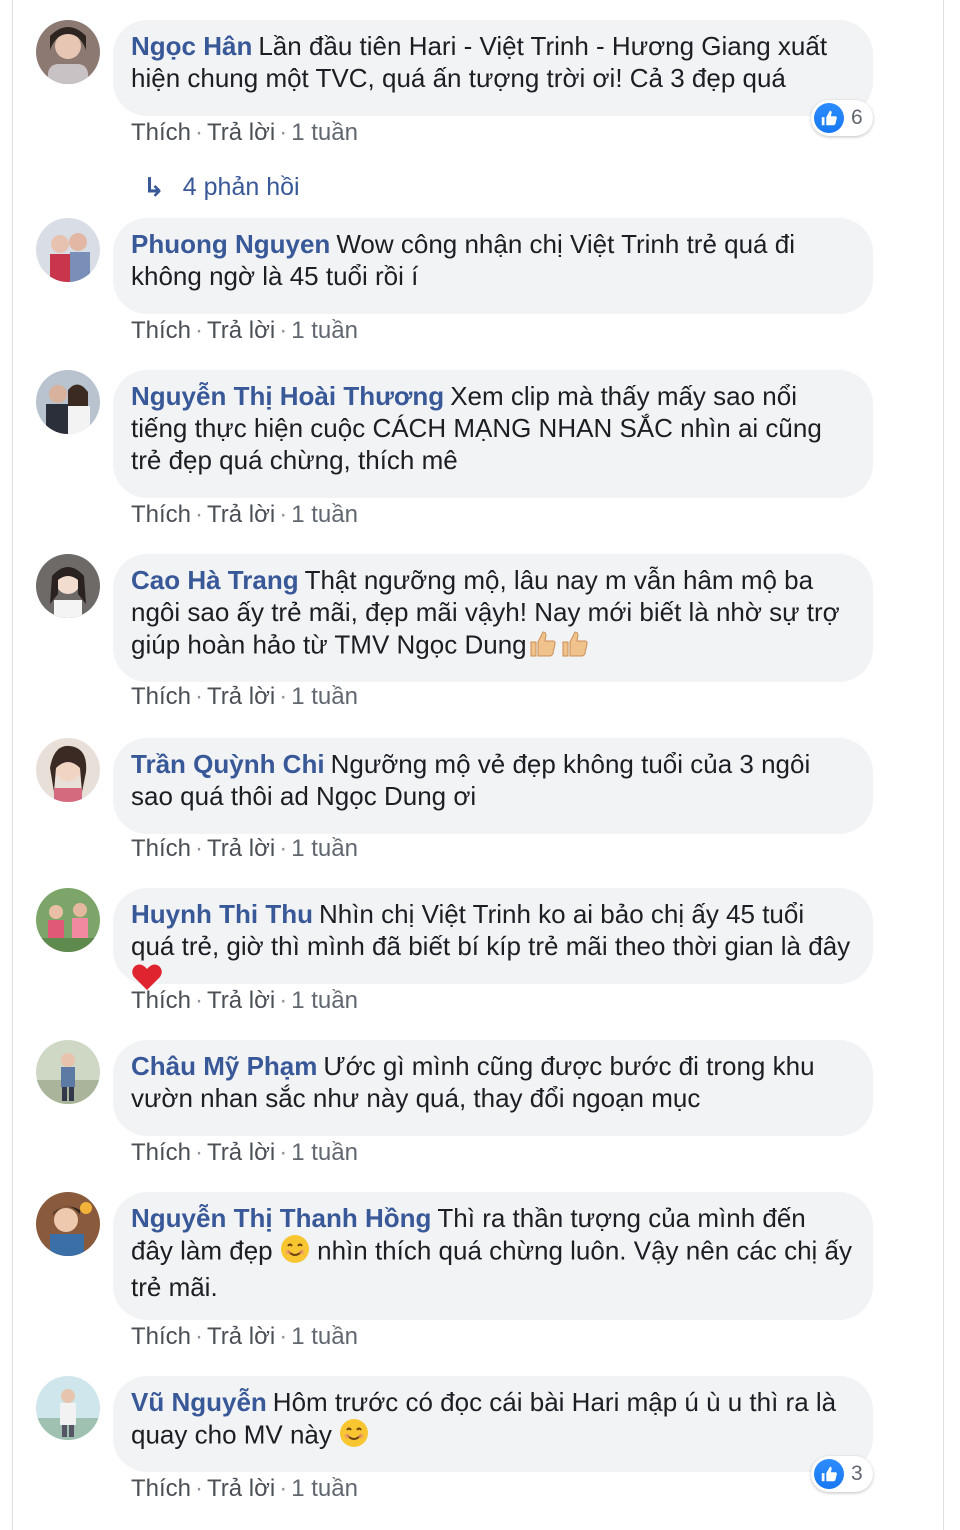  Describe the element at coordinates (281, 1218) in the screenshot. I see `comment-author: Nguyễn Thị Thanh Hồng` at that location.